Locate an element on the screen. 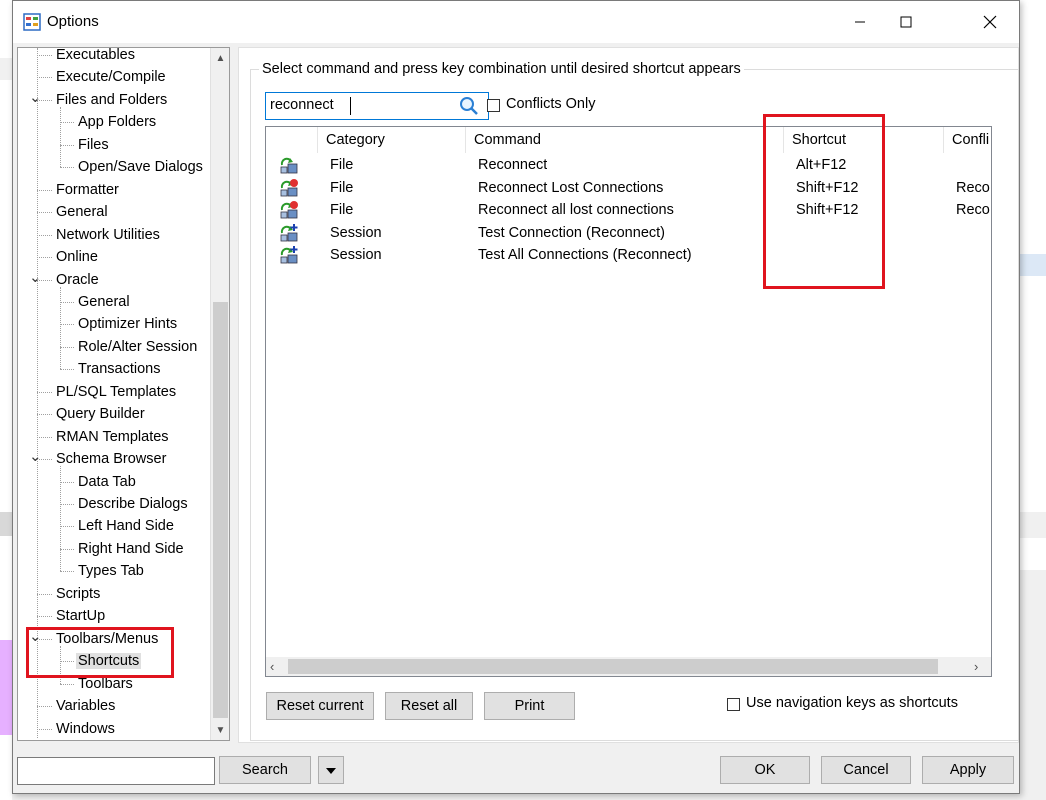 The height and width of the screenshot is (800, 1046). tree-item-pl-sql-templates: PL/SQL Templates is located at coordinates (116, 392).